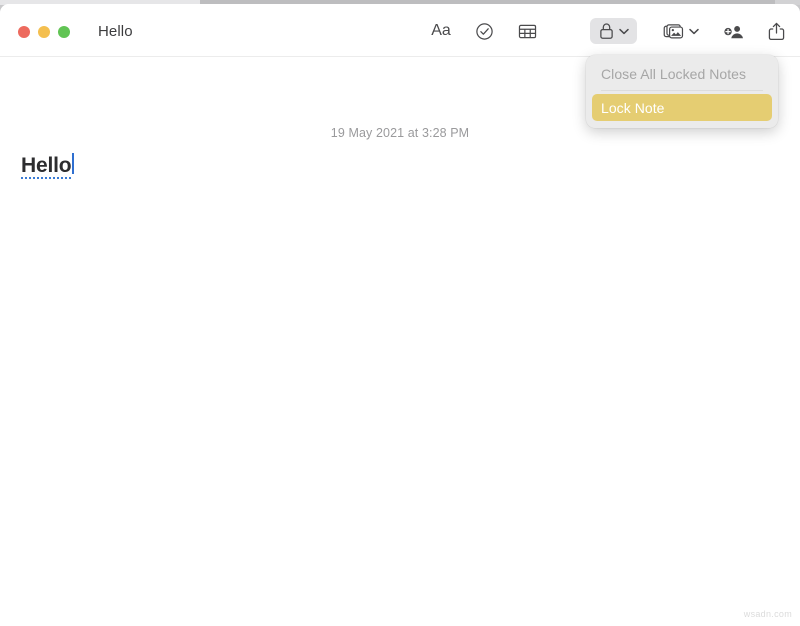 The height and width of the screenshot is (626, 800). What do you see at coordinates (73, 163) in the screenshot?
I see `text-caret` at bounding box center [73, 163].